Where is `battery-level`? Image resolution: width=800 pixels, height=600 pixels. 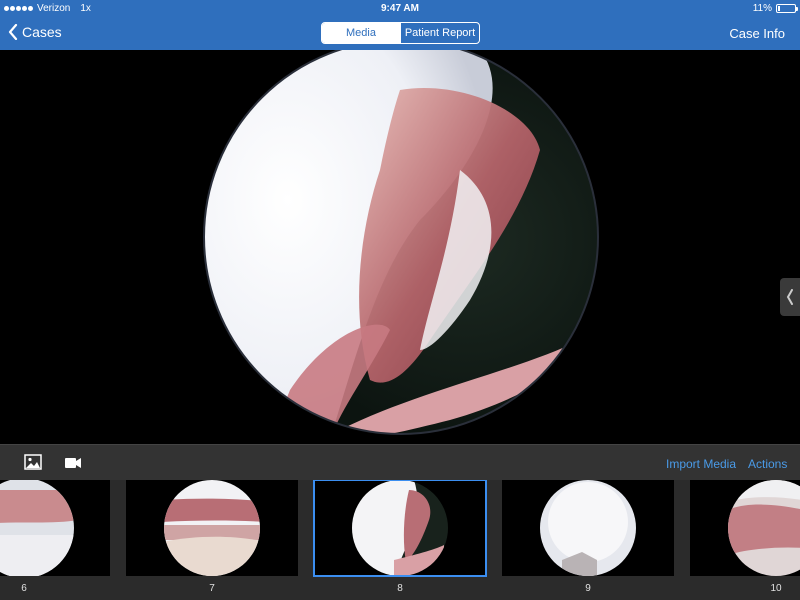 battery-level is located at coordinates (779, 8).